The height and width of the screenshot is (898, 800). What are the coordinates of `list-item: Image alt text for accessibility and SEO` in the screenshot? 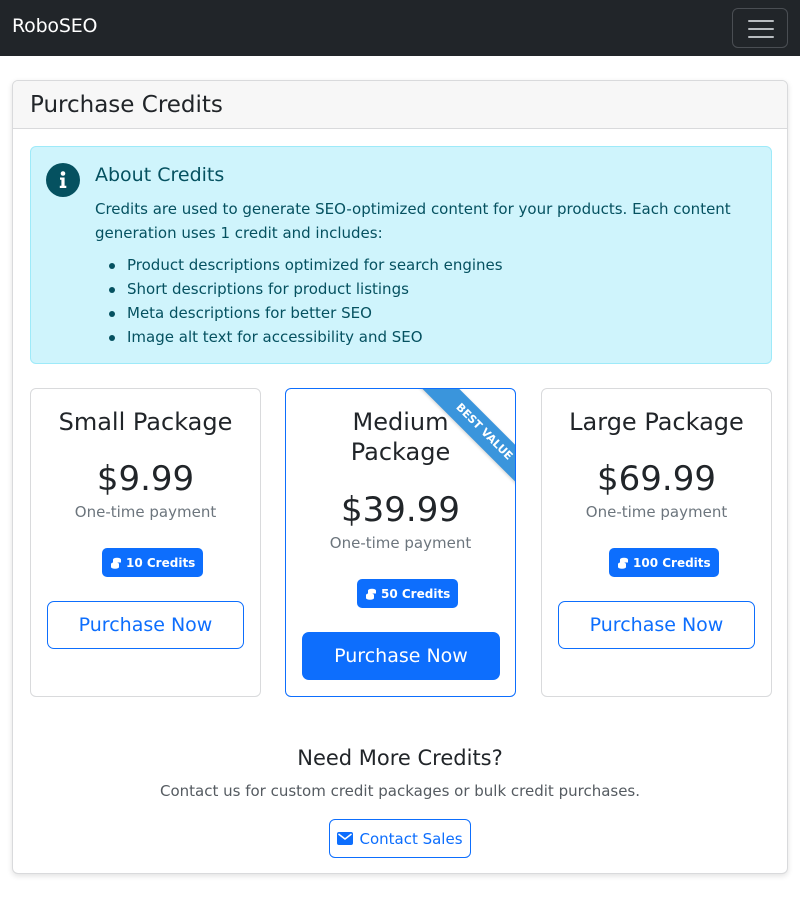 It's located at (299, 337).